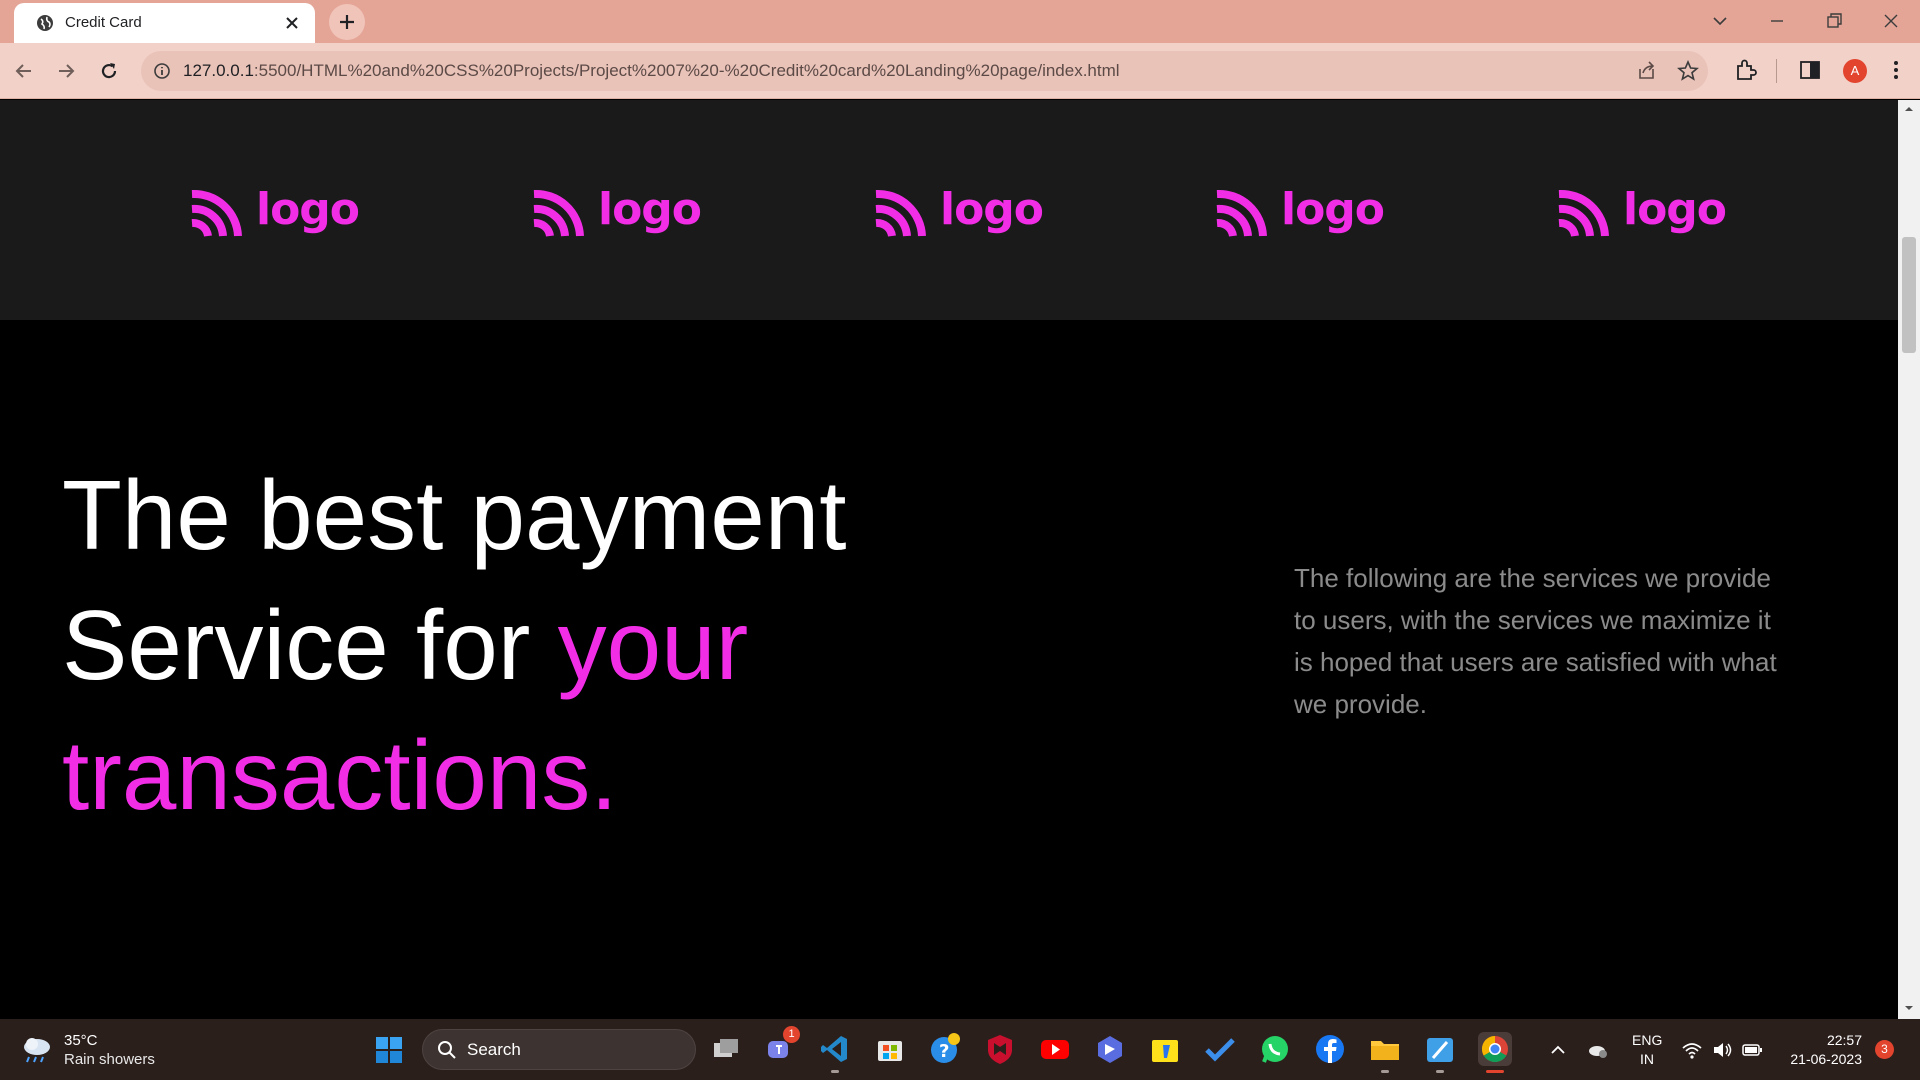  What do you see at coordinates (103, 22) in the screenshot?
I see `tab-title: Credit Card` at bounding box center [103, 22].